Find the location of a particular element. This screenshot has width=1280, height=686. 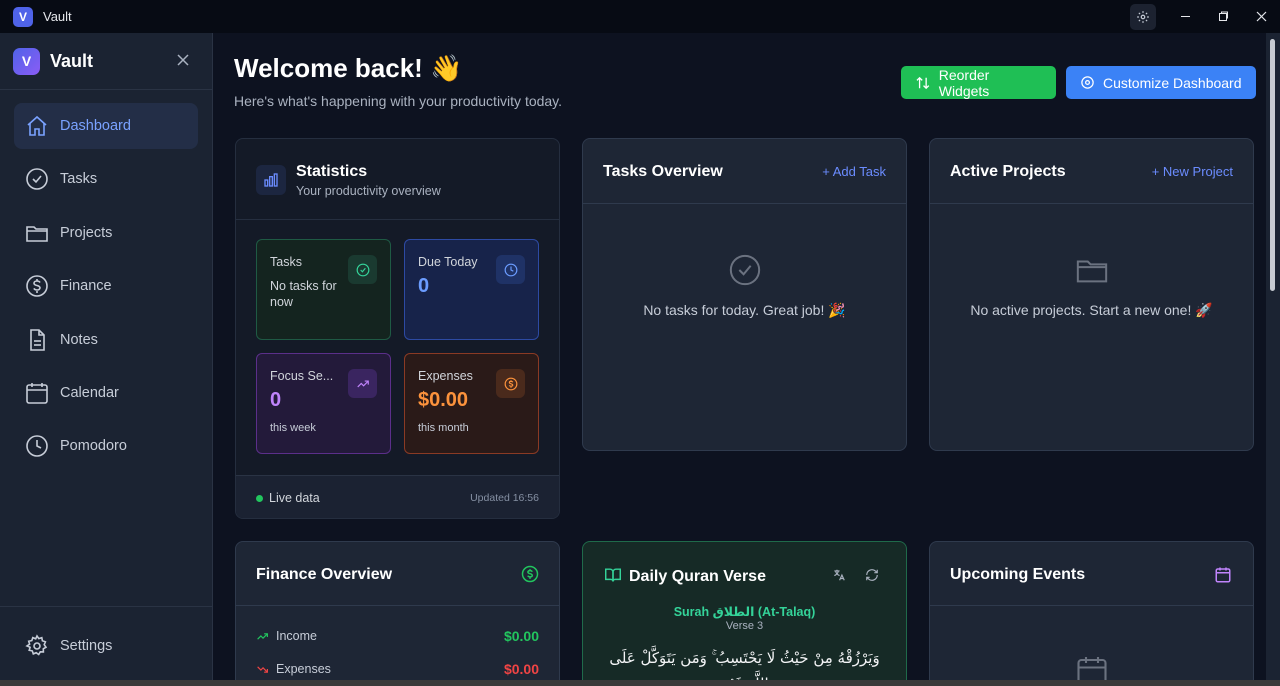

maximize-button is located at coordinates (1223, 16).